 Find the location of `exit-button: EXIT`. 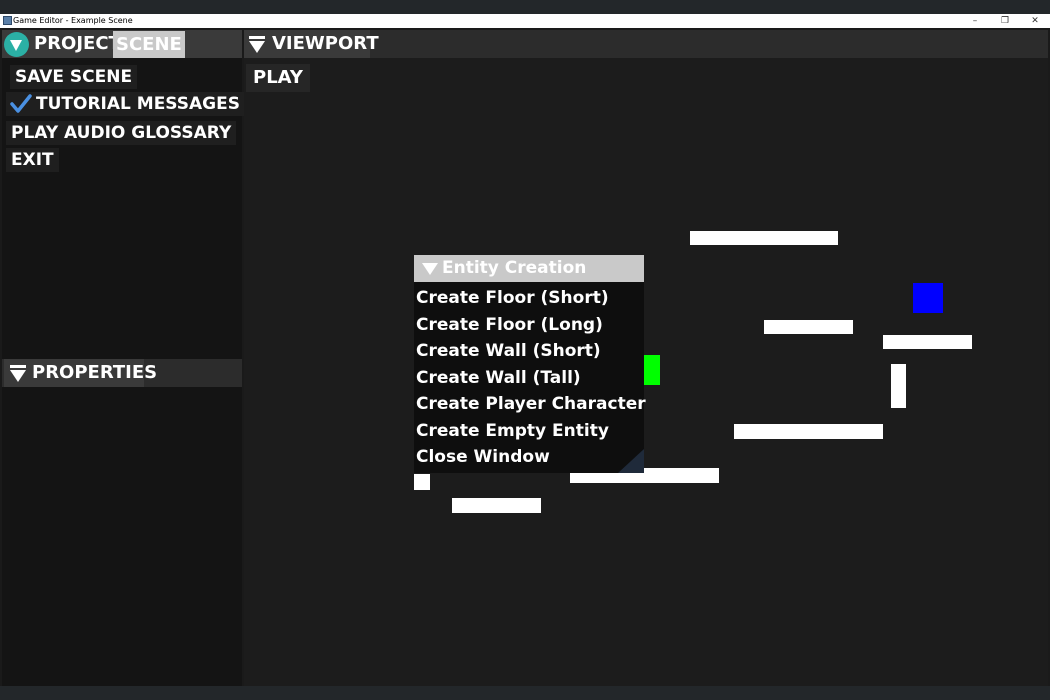

exit-button: EXIT is located at coordinates (32, 160).